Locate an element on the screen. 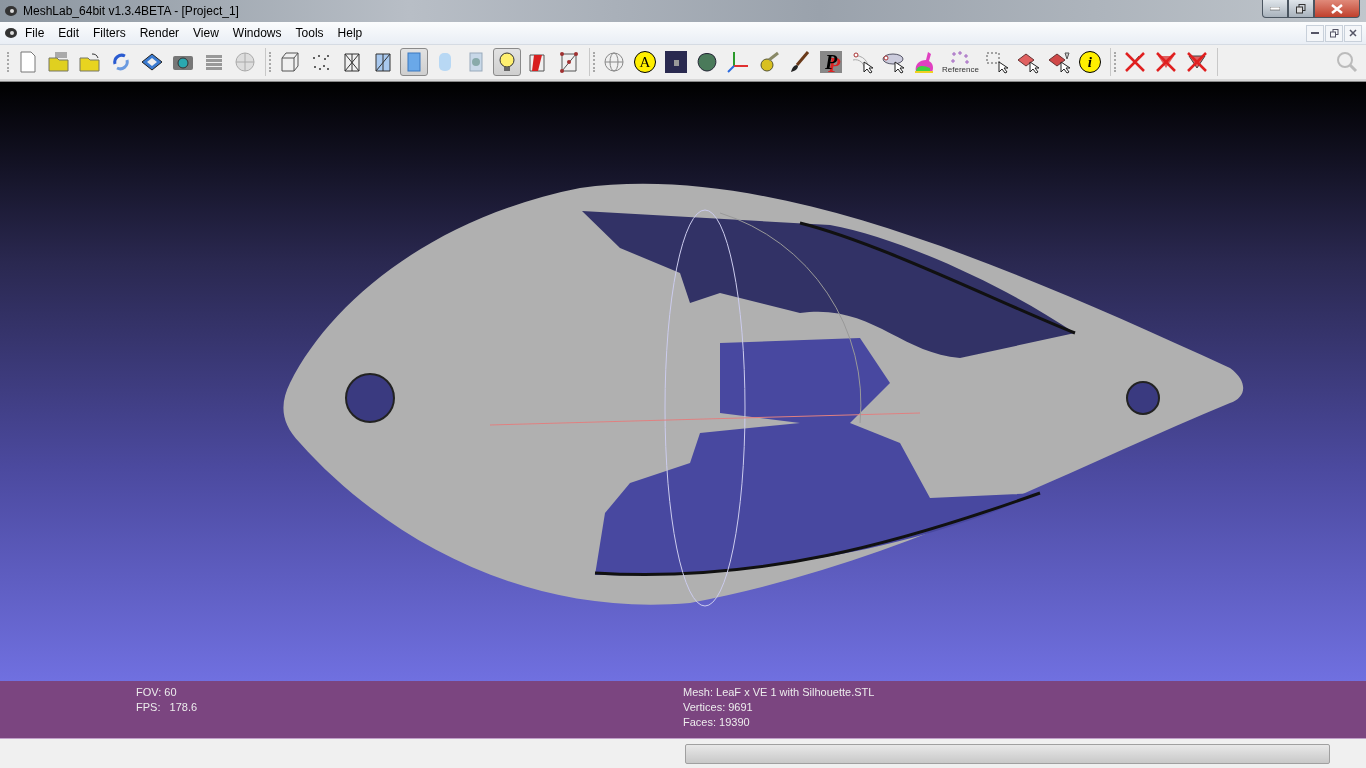 Image resolution: width=1366 pixels, height=768 pixels. restore-button is located at coordinates (1334, 33).